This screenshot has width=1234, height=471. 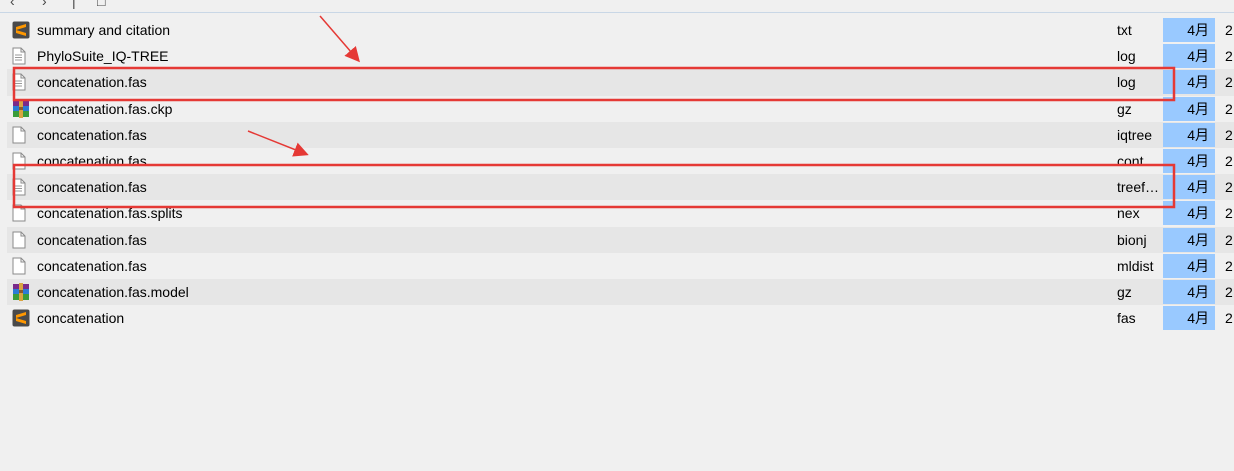 What do you see at coordinates (103, 56) in the screenshot?
I see `file-name: PhyloSuite_IQ-TREE` at bounding box center [103, 56].